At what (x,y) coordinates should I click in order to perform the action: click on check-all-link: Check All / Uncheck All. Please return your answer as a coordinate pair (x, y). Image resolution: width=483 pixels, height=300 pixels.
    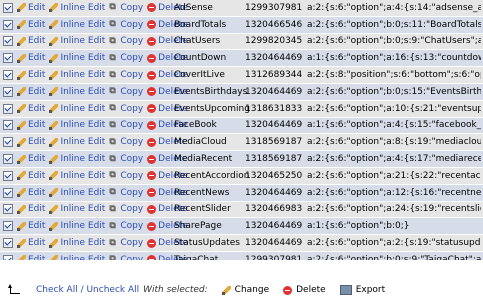
    Looking at the image, I should click on (87, 290).